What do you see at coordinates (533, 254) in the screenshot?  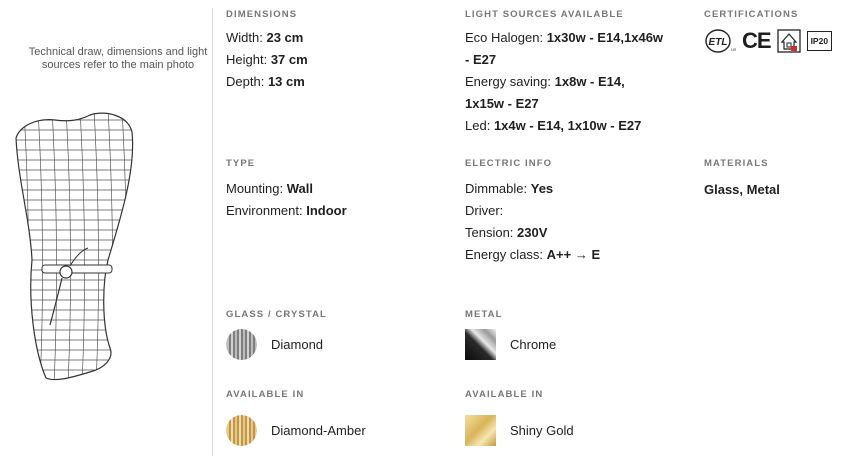 I see `energy-class-row: Energy class: A++ → E` at bounding box center [533, 254].